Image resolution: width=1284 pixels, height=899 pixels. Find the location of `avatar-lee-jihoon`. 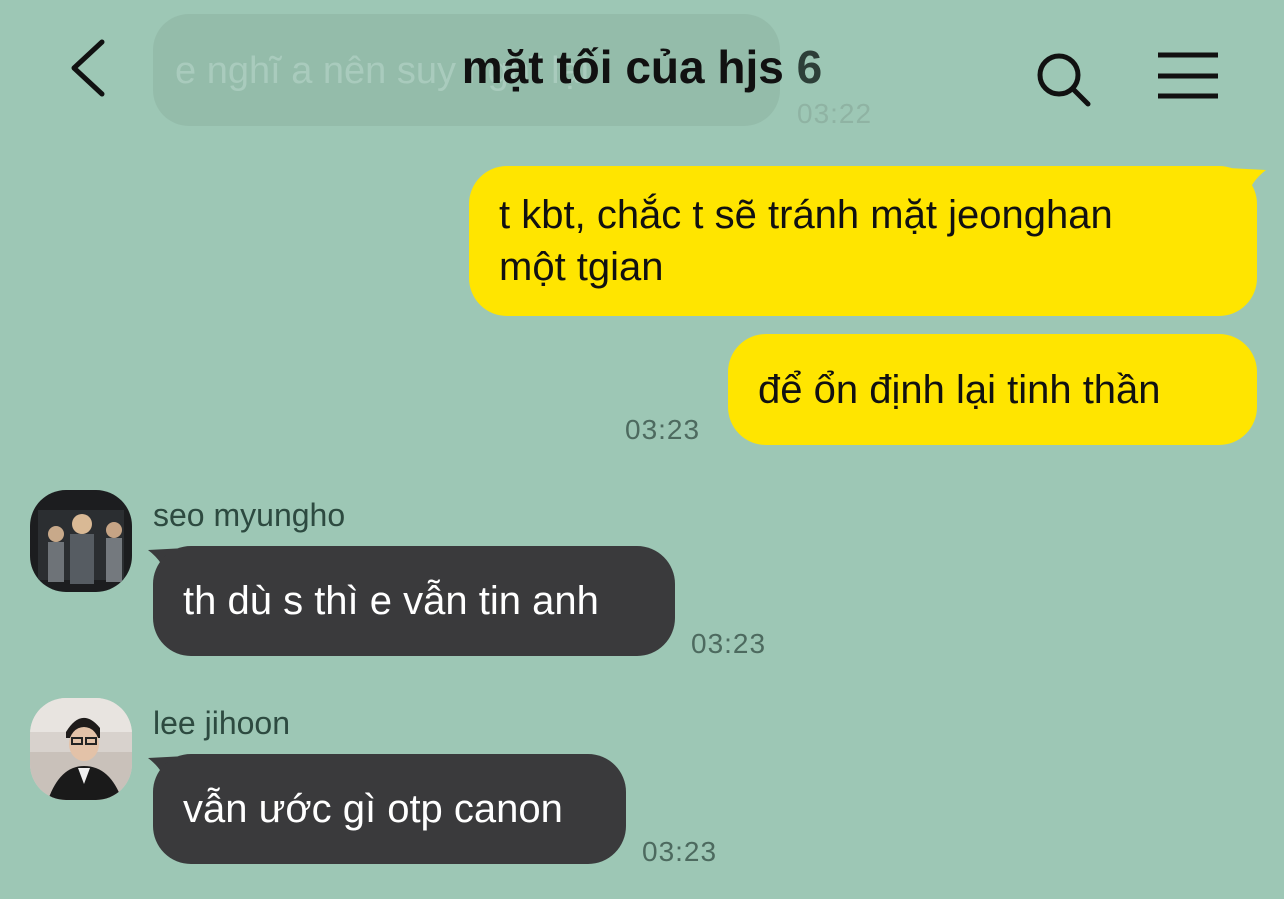

avatar-lee-jihoon is located at coordinates (81, 749).